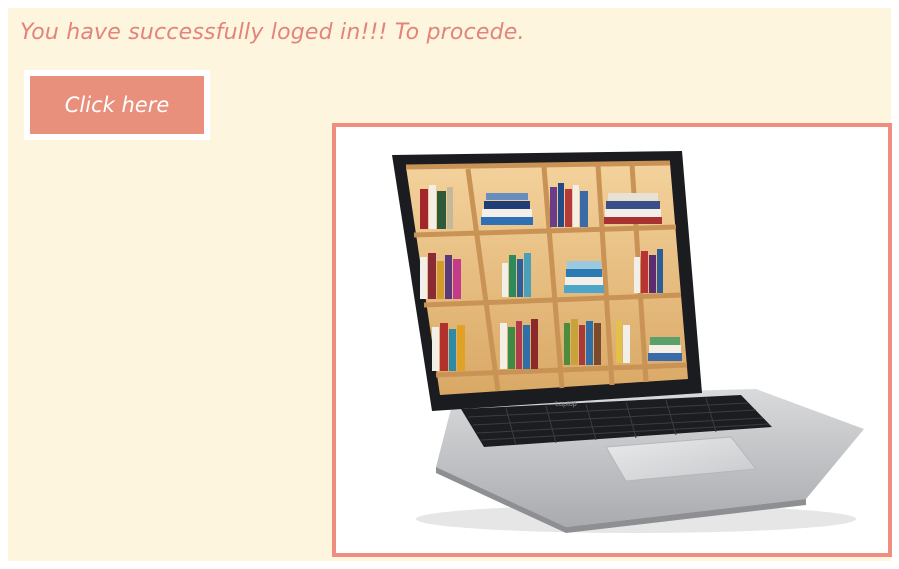 The width and height of the screenshot is (899, 569). Describe the element at coordinates (566, 404) in the screenshot. I see `laptop-brand-label: Laptop` at that location.